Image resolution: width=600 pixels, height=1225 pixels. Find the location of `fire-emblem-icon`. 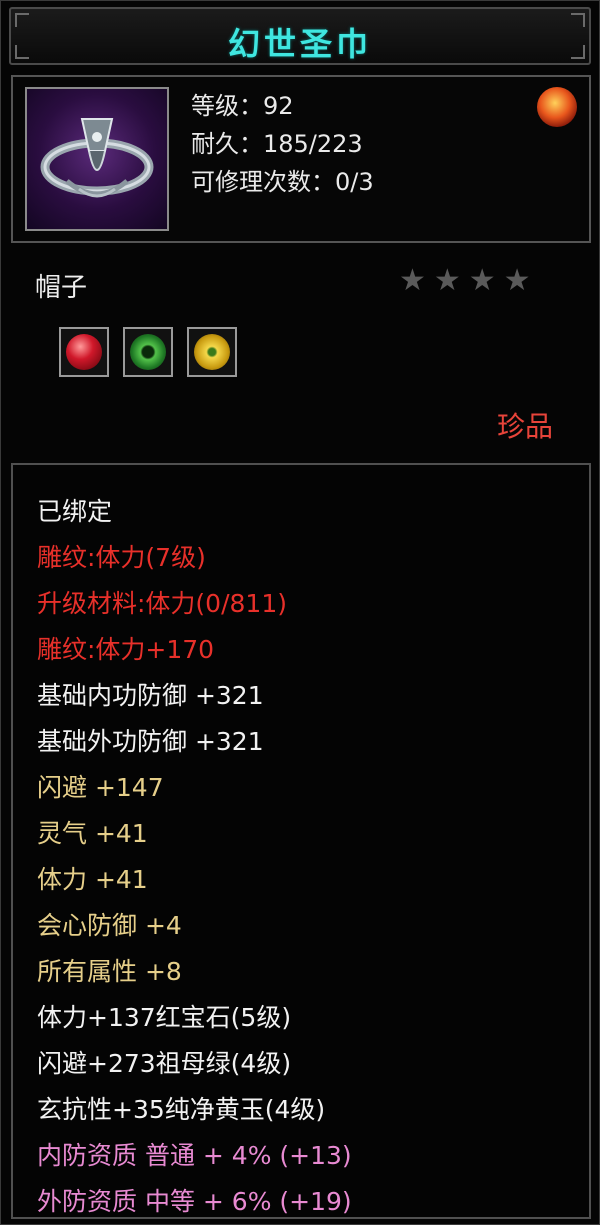

fire-emblem-icon is located at coordinates (557, 107).